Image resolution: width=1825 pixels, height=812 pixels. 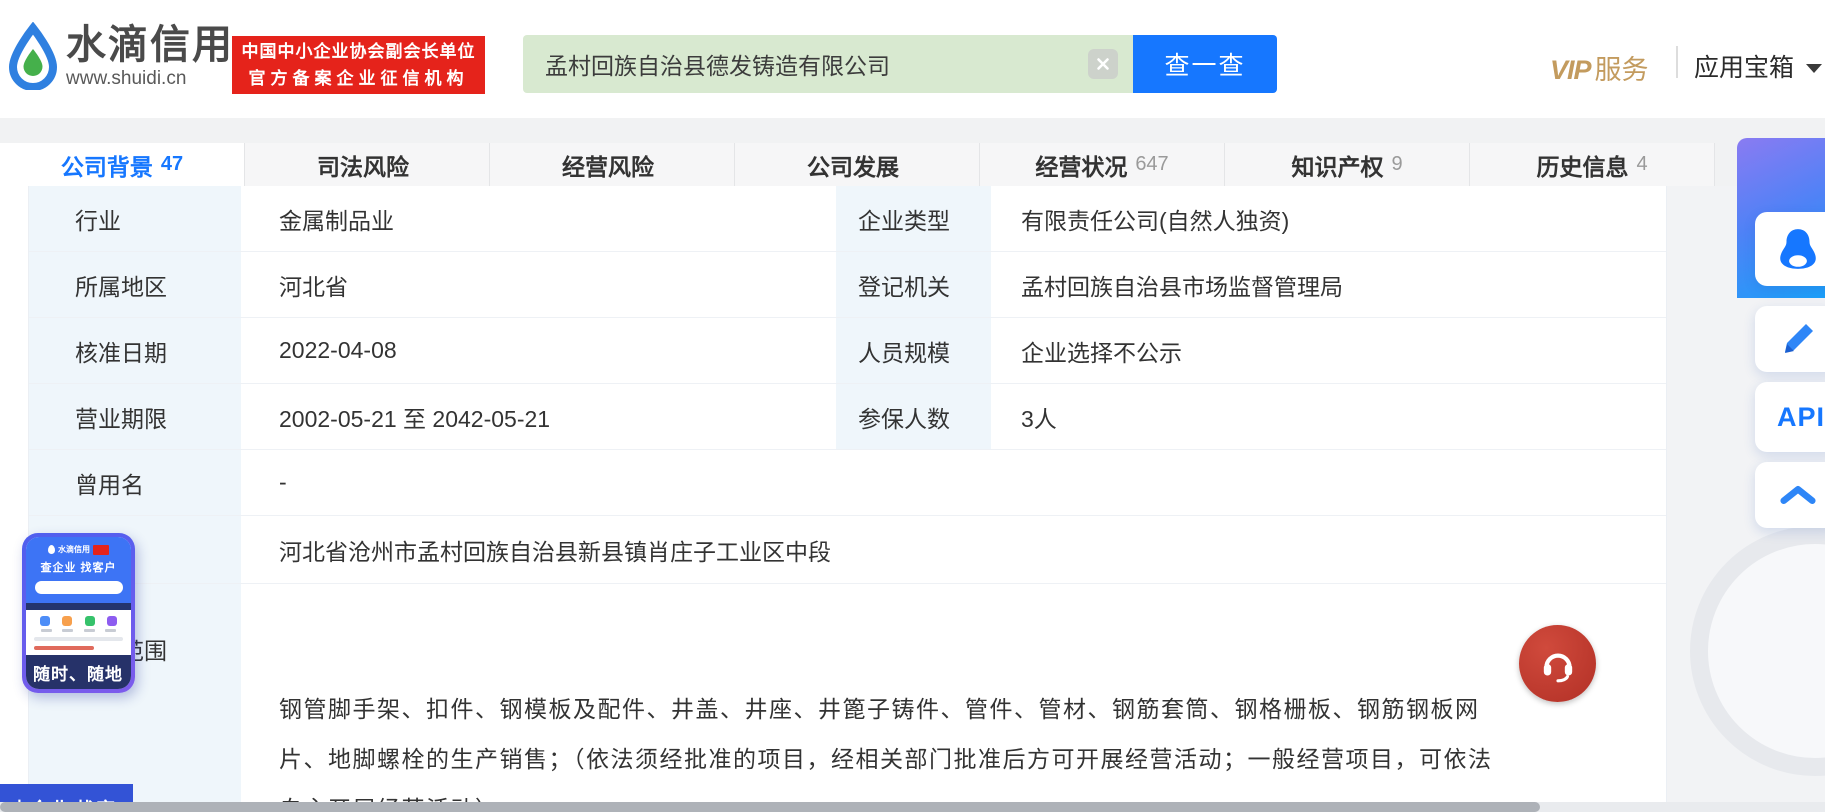 What do you see at coordinates (1101, 352) in the screenshot?
I see `field-value: 企业选择不公示` at bounding box center [1101, 352].